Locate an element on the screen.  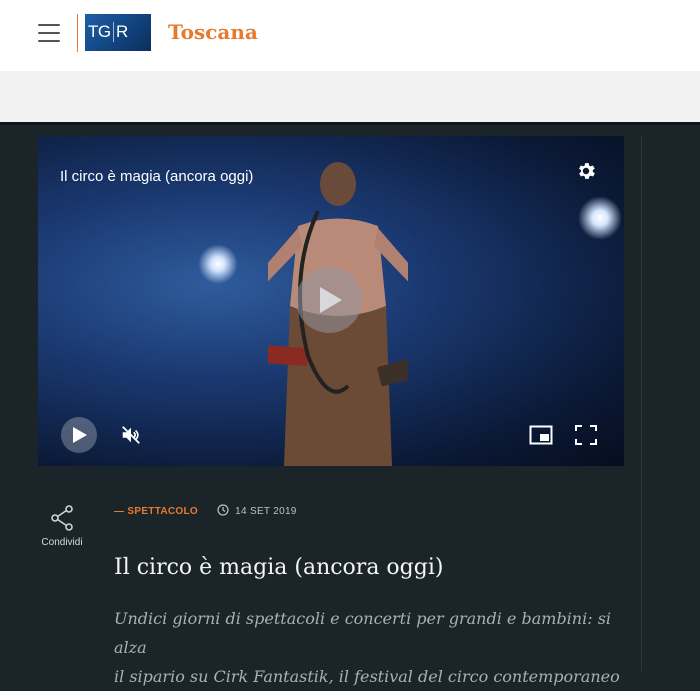
article-title: Il circo è magia (ancora oggi) is located at coordinates (279, 567).